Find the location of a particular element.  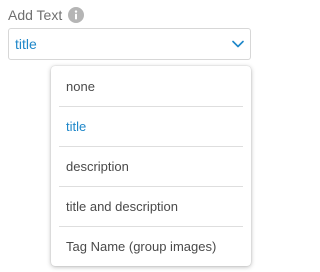

option-description: description is located at coordinates (151, 166).